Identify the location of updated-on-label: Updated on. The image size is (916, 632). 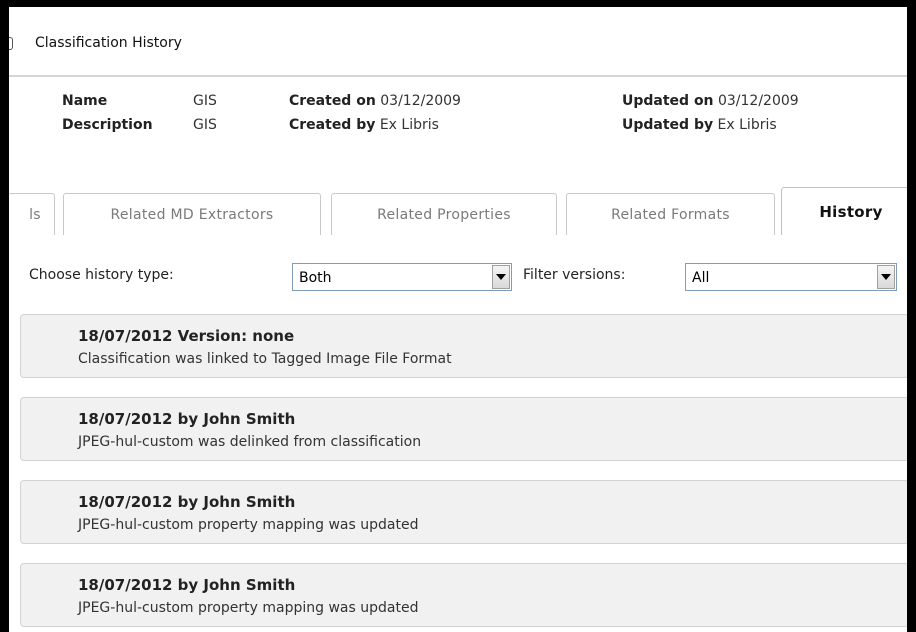
(668, 101).